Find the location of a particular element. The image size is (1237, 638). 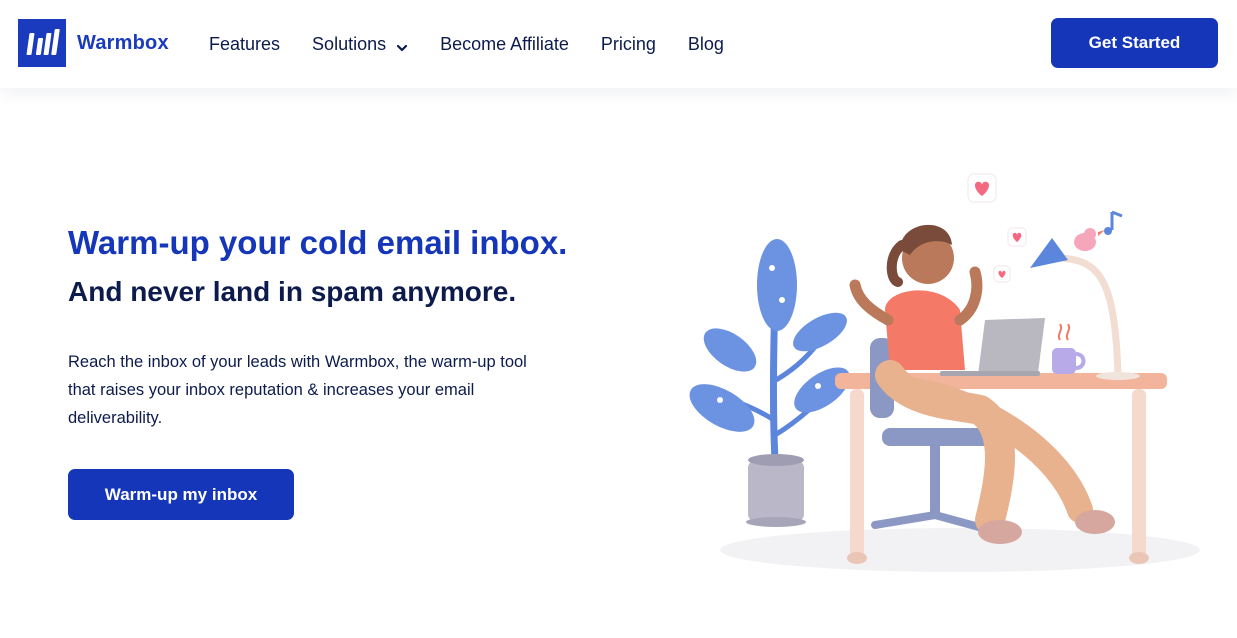

nav-blog: Blog is located at coordinates (706, 44).